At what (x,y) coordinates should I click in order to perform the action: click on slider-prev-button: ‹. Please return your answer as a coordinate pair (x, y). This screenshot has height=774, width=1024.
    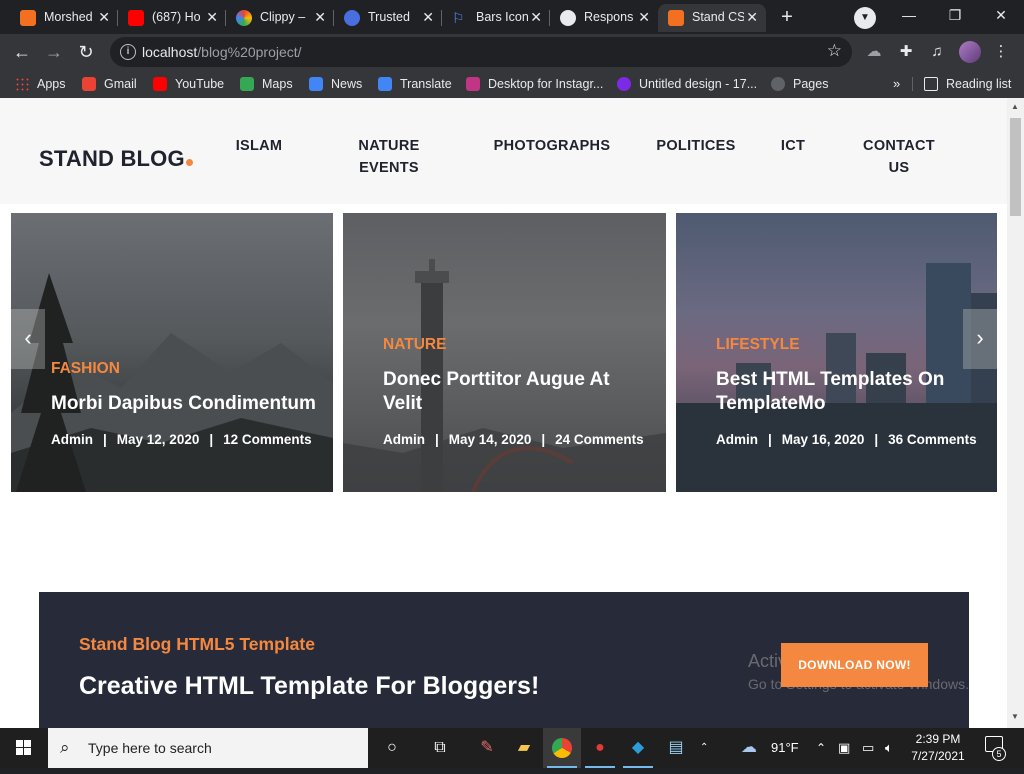
    Looking at the image, I should click on (28, 339).